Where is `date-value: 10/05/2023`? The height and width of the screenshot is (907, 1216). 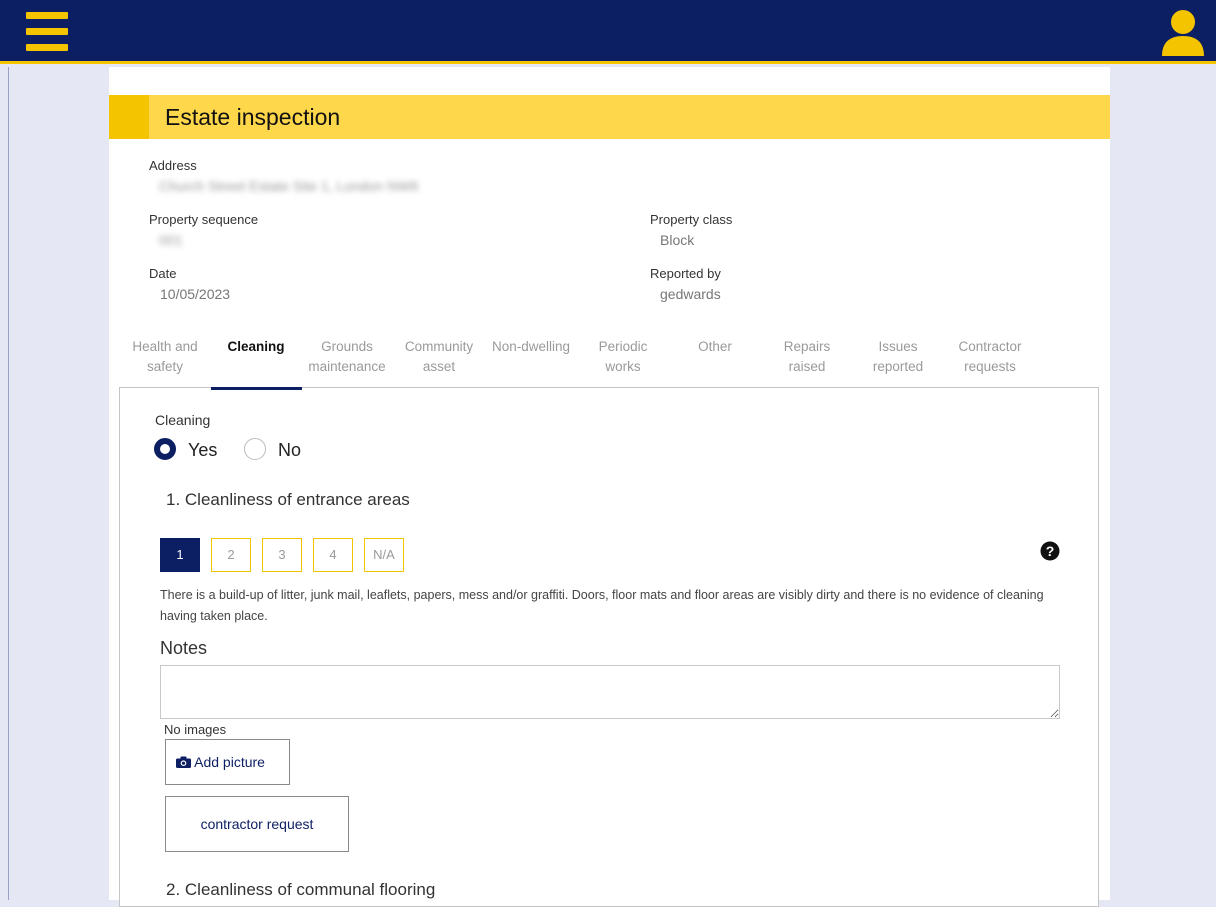
date-value: 10/05/2023 is located at coordinates (195, 294).